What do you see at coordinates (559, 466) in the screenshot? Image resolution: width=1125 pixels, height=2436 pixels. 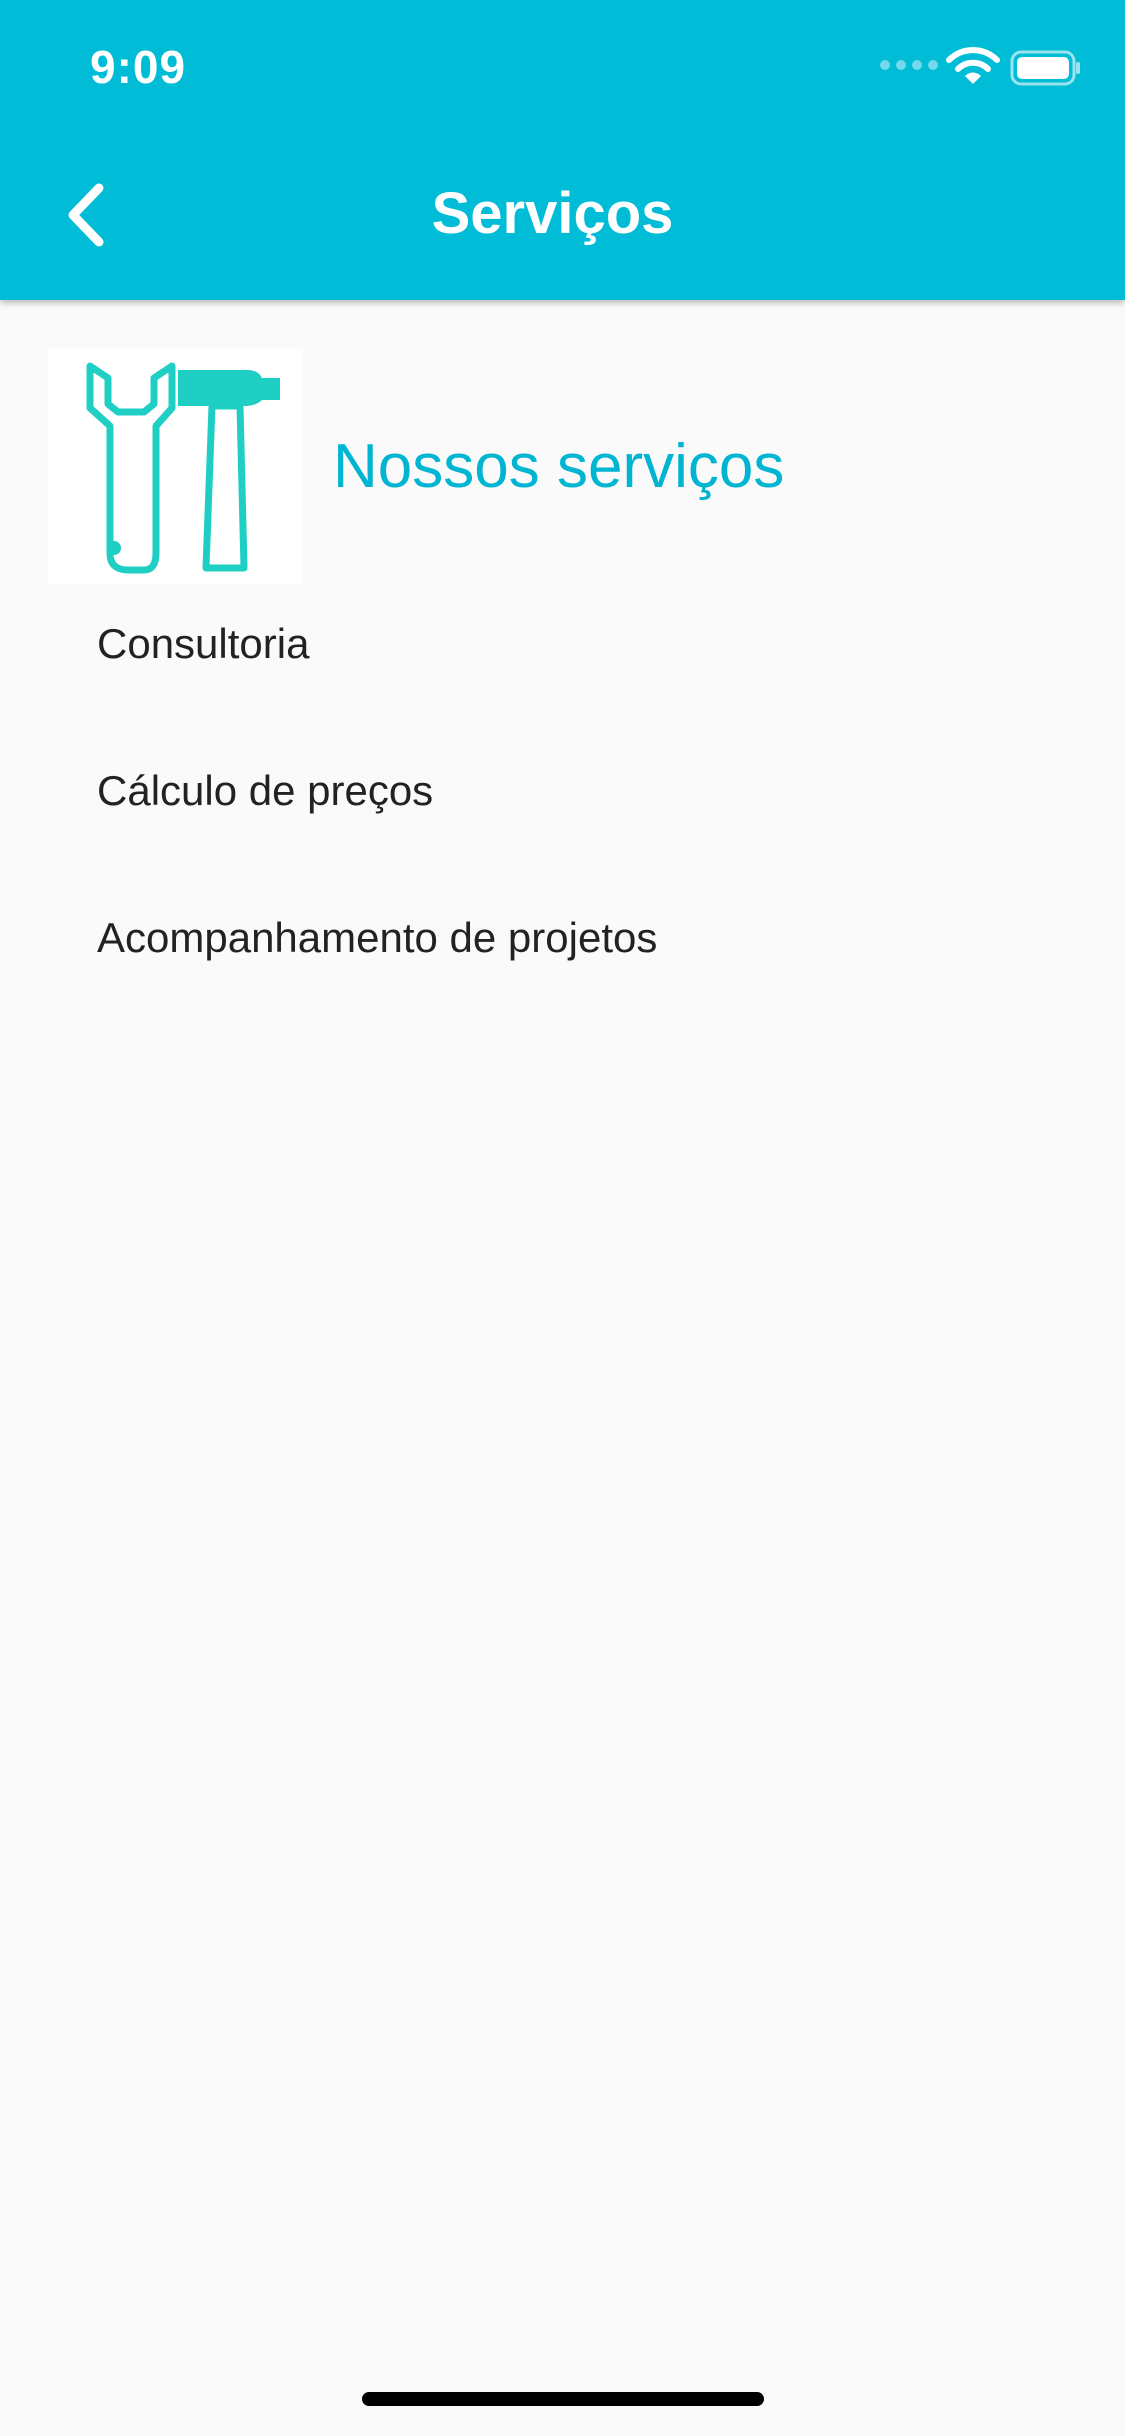 I see `section-title: Nossos serviços` at bounding box center [559, 466].